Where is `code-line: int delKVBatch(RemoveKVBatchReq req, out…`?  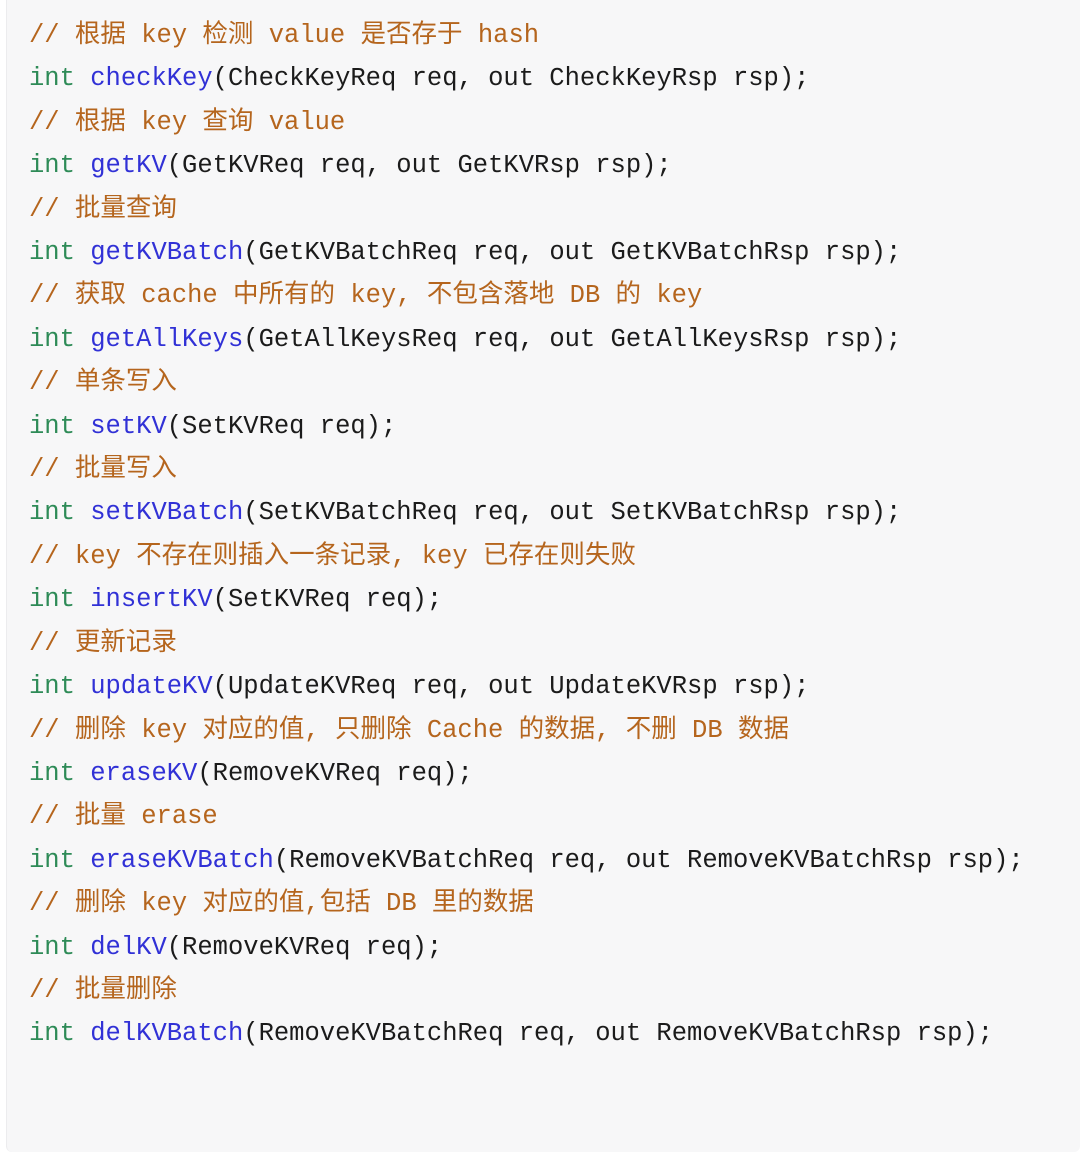
code-line: int delKVBatch(RemoveKVBatchReq req, out… is located at coordinates (545, 1033).